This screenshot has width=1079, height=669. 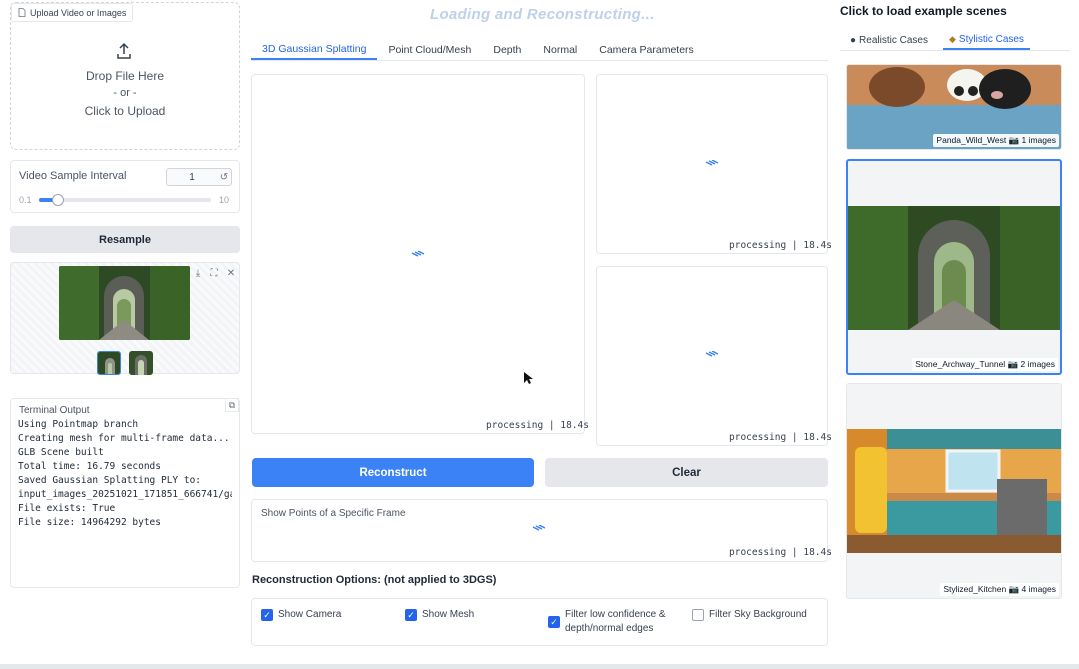 I want to click on example-caption: Stone_Archway_Tunnel 📷 2 images, so click(x=985, y=364).